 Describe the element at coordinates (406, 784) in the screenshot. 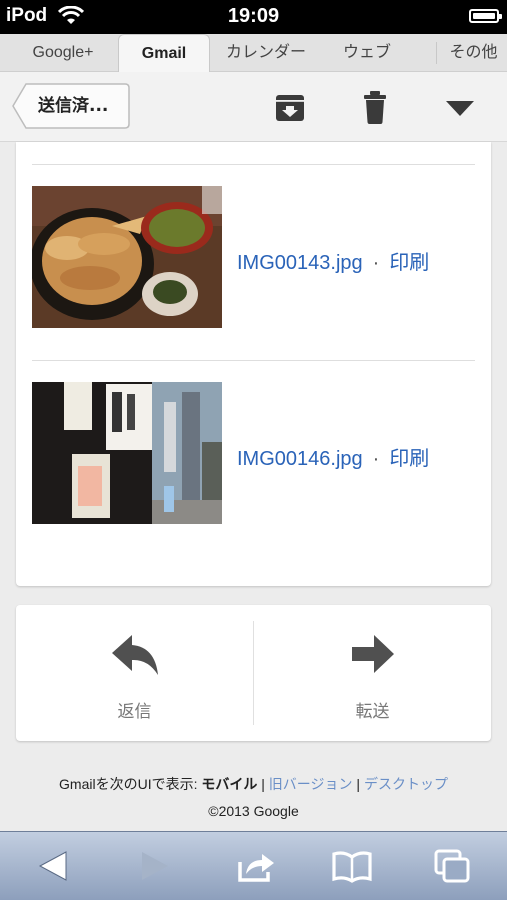

I see `view-mode-desktop-link: デスクトップ` at that location.